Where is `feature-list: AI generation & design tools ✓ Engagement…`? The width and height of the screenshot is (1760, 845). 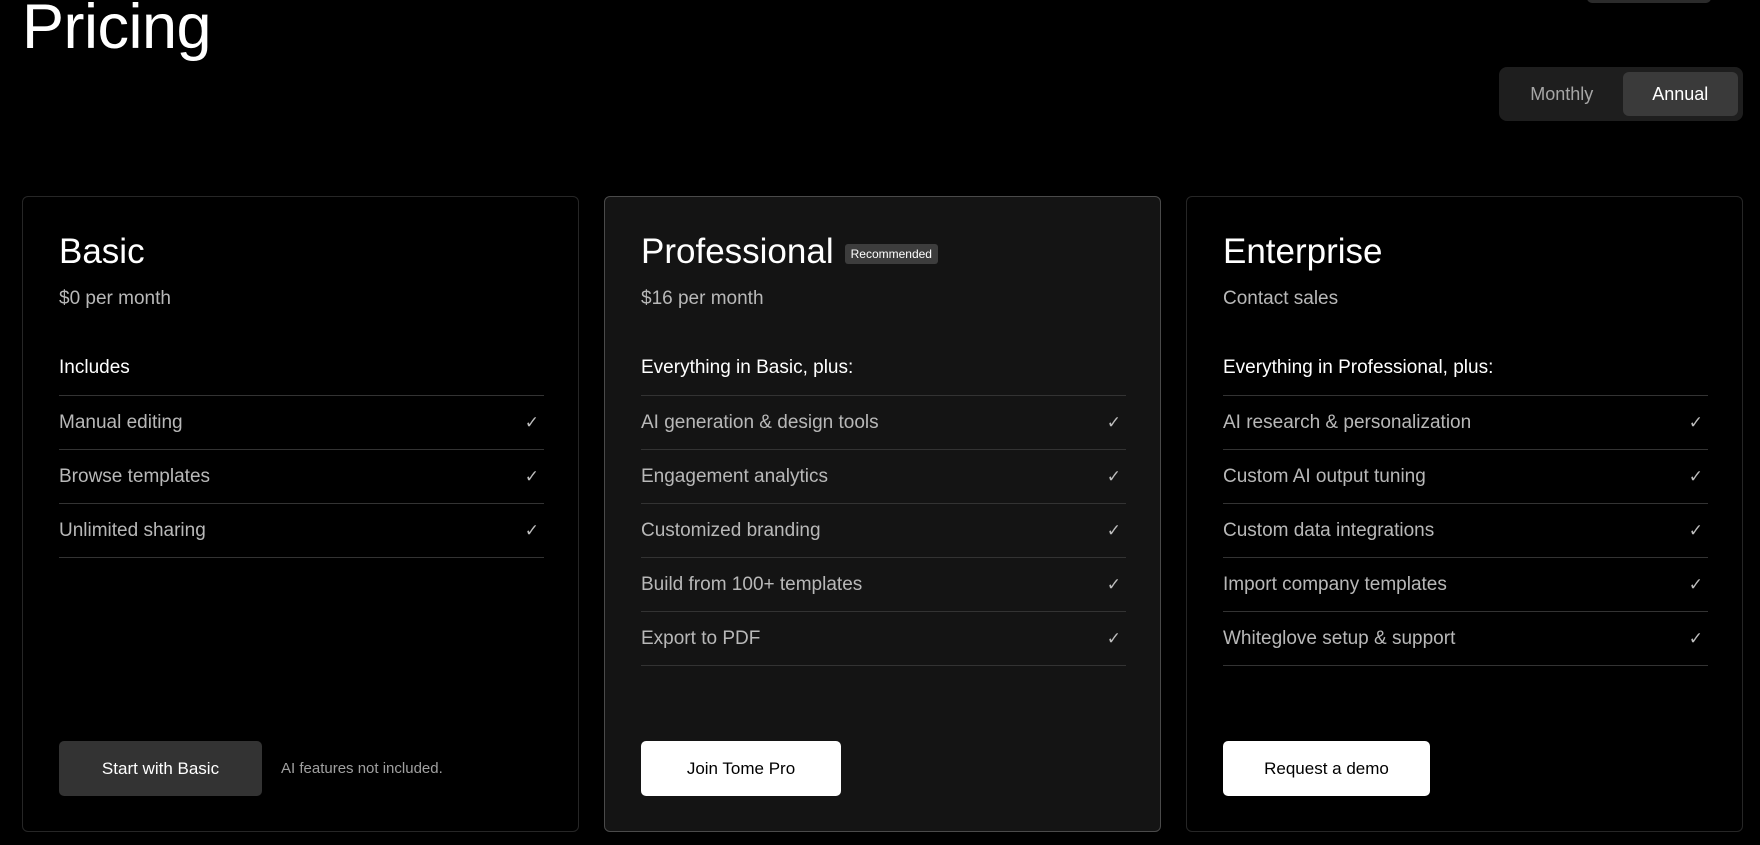
feature-list: AI generation & design tools ✓ Engagement… is located at coordinates (883, 530).